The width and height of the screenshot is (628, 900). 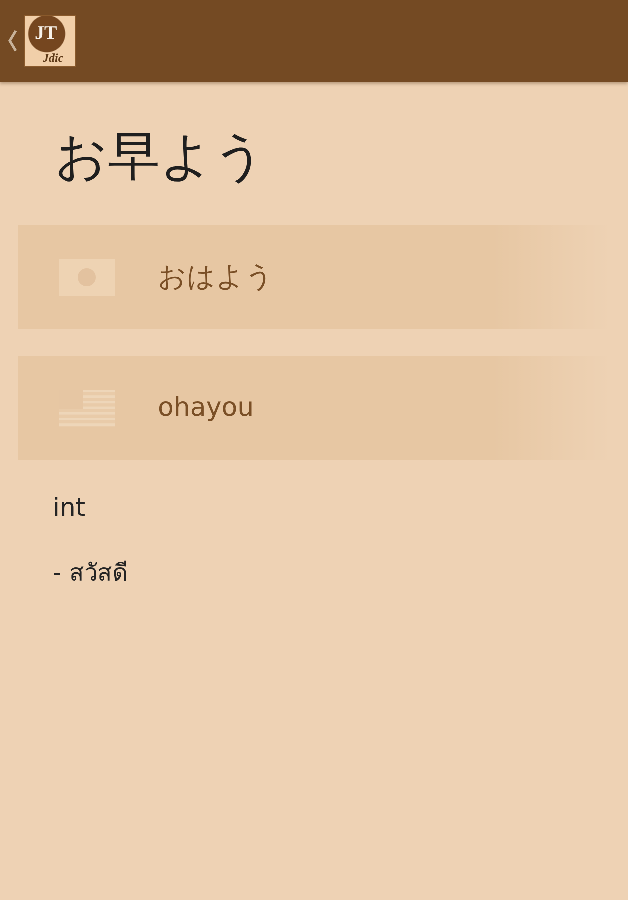 What do you see at coordinates (69, 508) in the screenshot?
I see `part-of-speech-text: int` at bounding box center [69, 508].